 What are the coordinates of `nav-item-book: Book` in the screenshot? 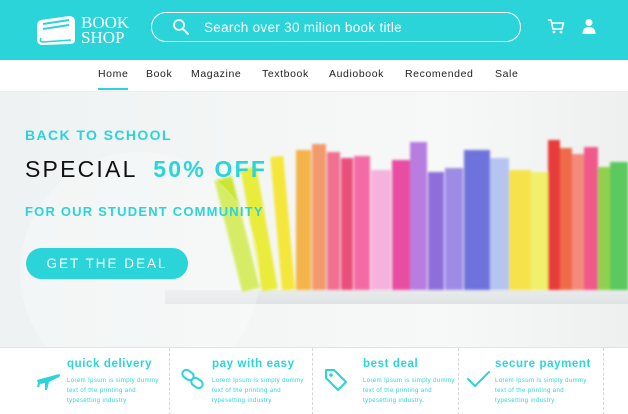 It's located at (159, 74).